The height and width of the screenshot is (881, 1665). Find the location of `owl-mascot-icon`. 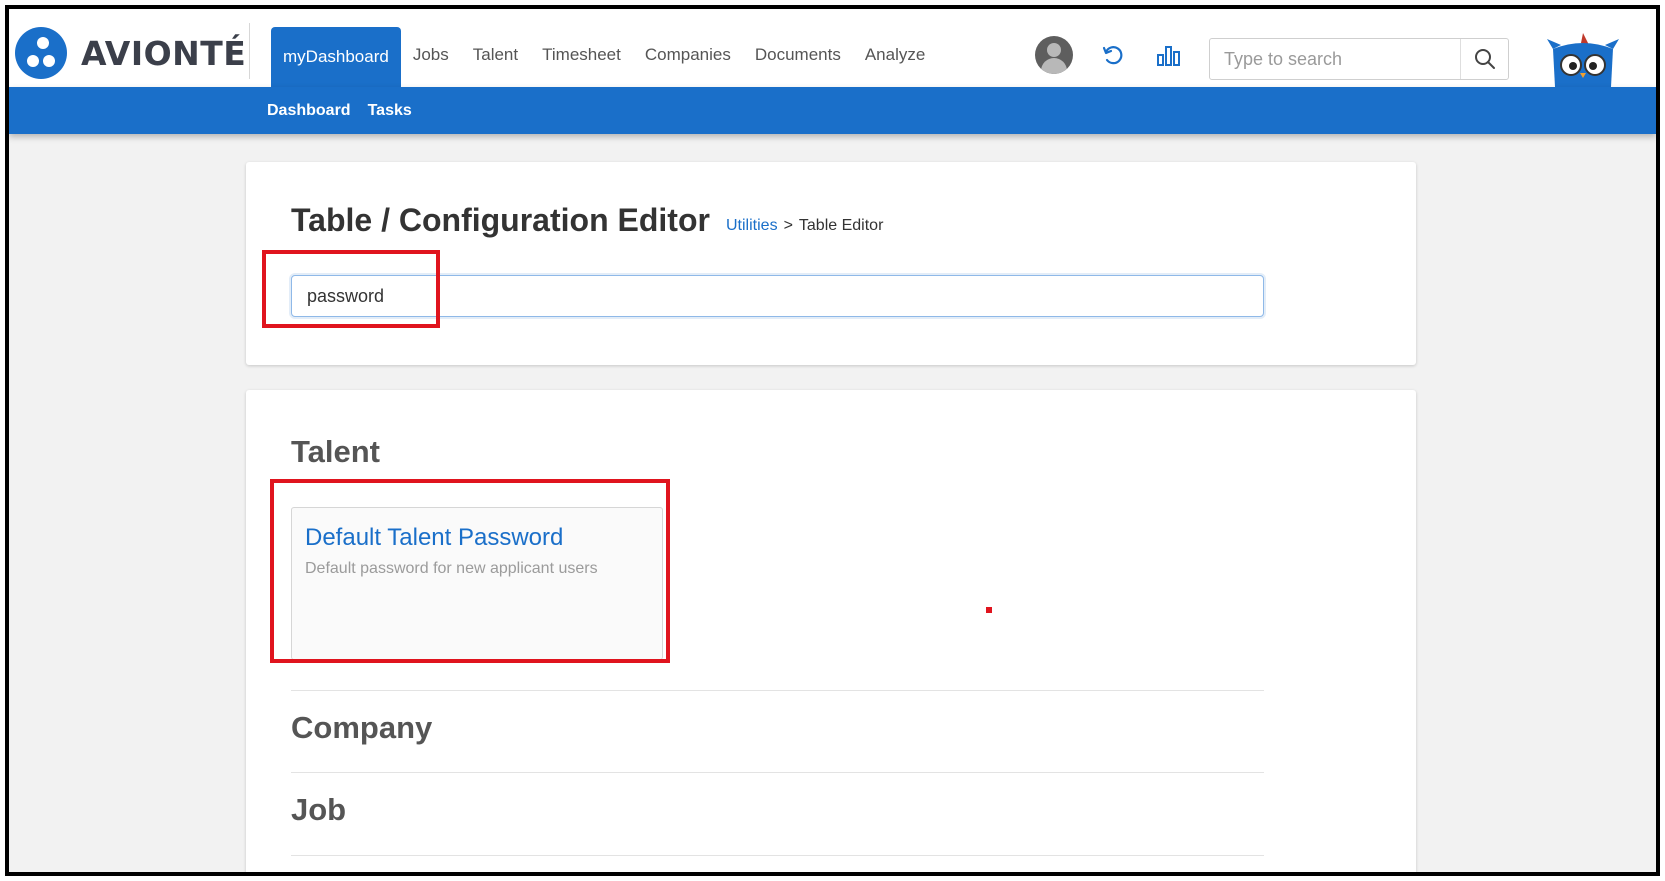

owl-mascot-icon is located at coordinates (1583, 59).